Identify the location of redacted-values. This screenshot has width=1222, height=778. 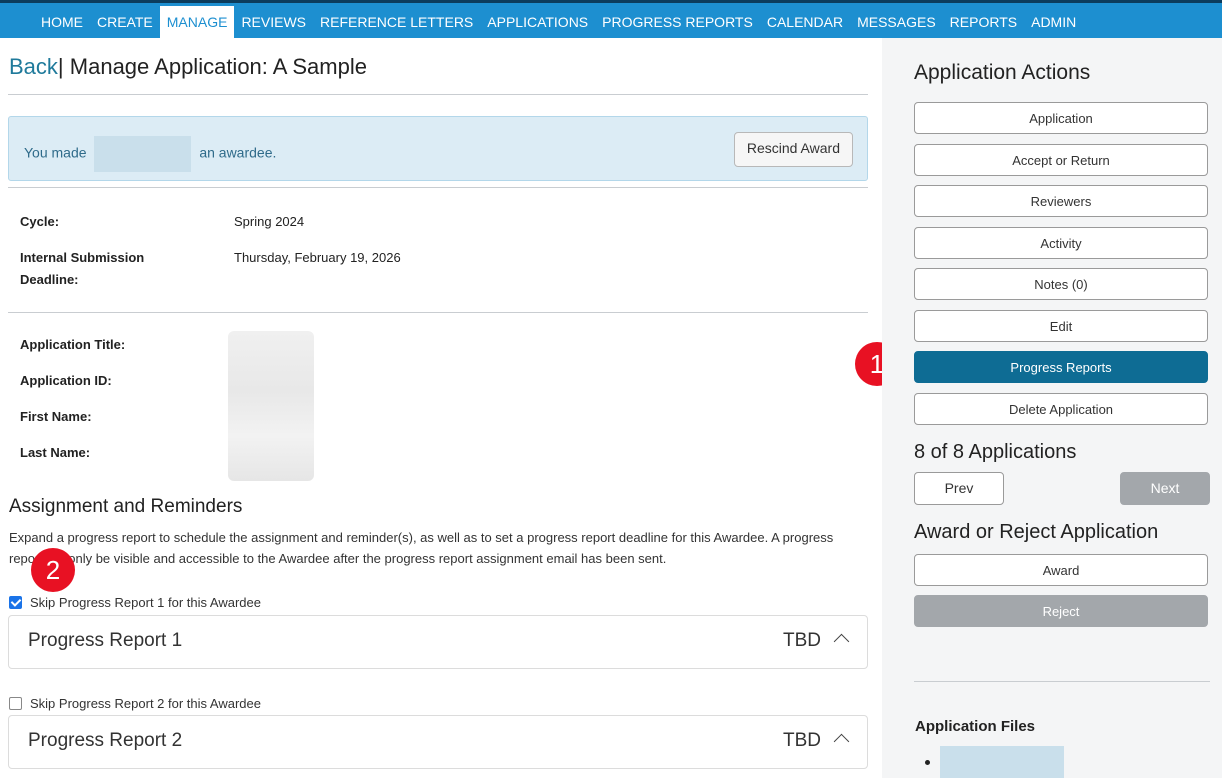
(271, 406).